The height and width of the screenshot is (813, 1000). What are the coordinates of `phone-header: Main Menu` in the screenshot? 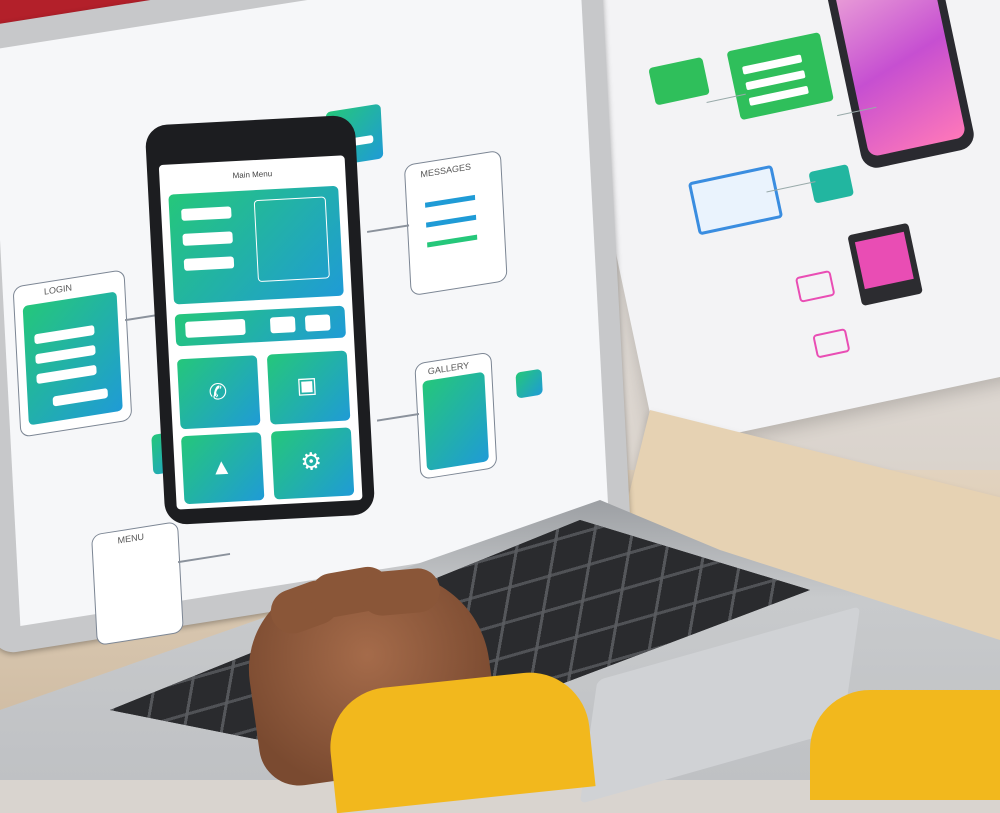 It's located at (252, 175).